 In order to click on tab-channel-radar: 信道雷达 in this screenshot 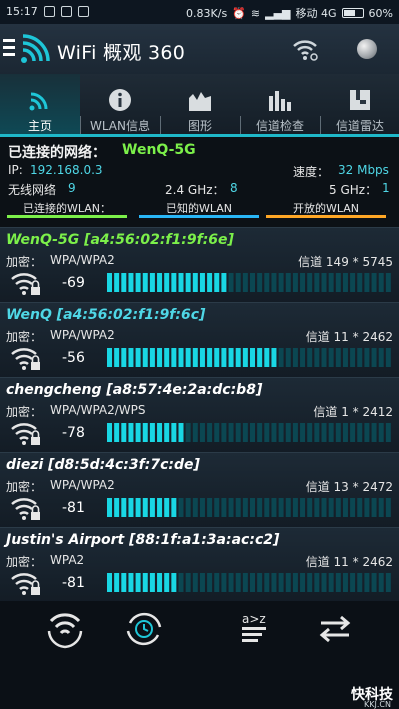, I will do `click(359, 105)`.